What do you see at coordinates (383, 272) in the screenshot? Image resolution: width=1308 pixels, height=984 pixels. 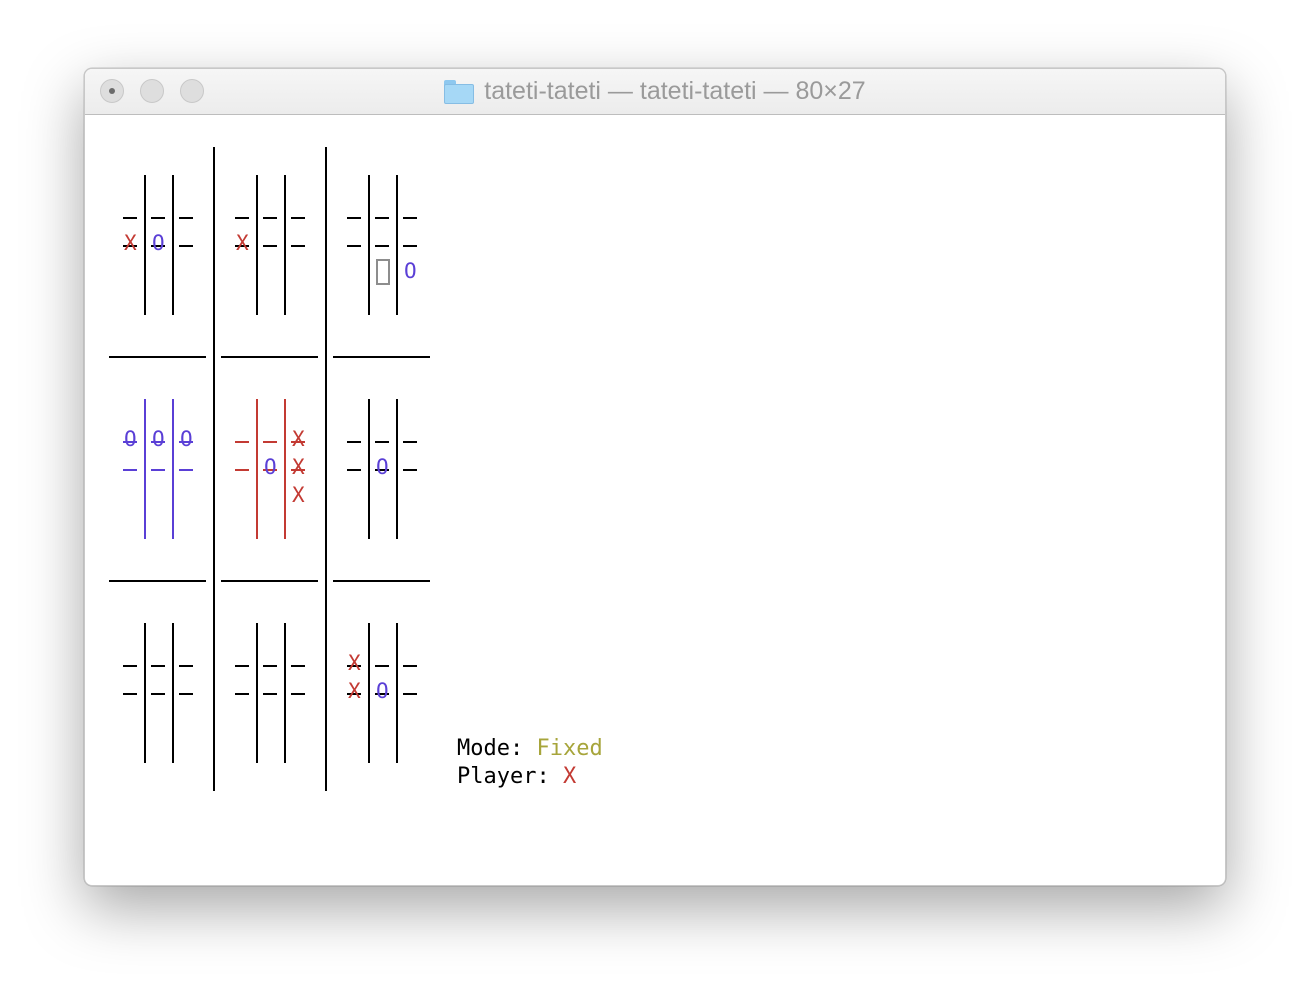 I see `cursor` at bounding box center [383, 272].